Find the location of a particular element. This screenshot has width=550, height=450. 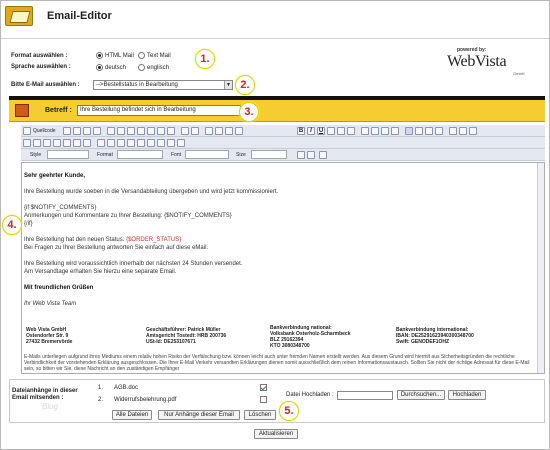

italic-icon: I is located at coordinates (311, 131).